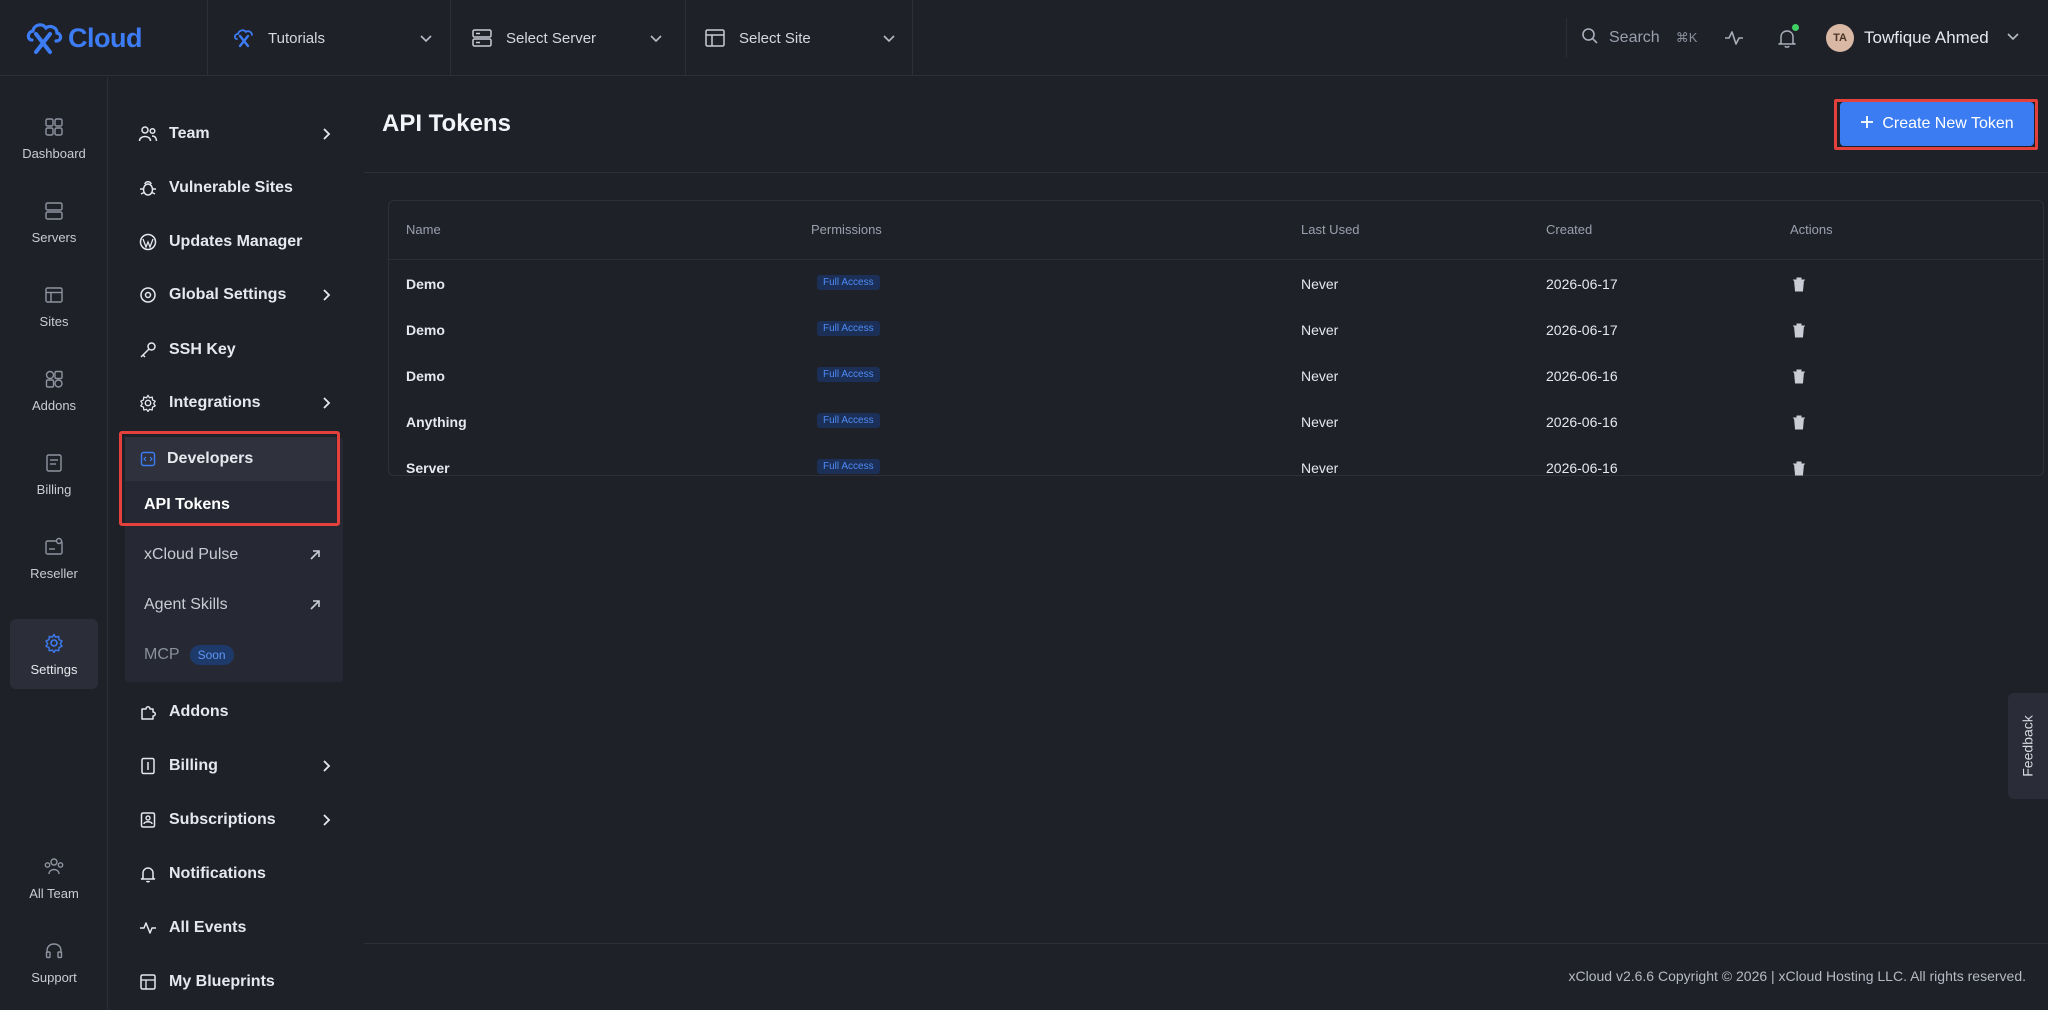 This screenshot has width=2048, height=1010. I want to click on token-name: Anything, so click(436, 422).